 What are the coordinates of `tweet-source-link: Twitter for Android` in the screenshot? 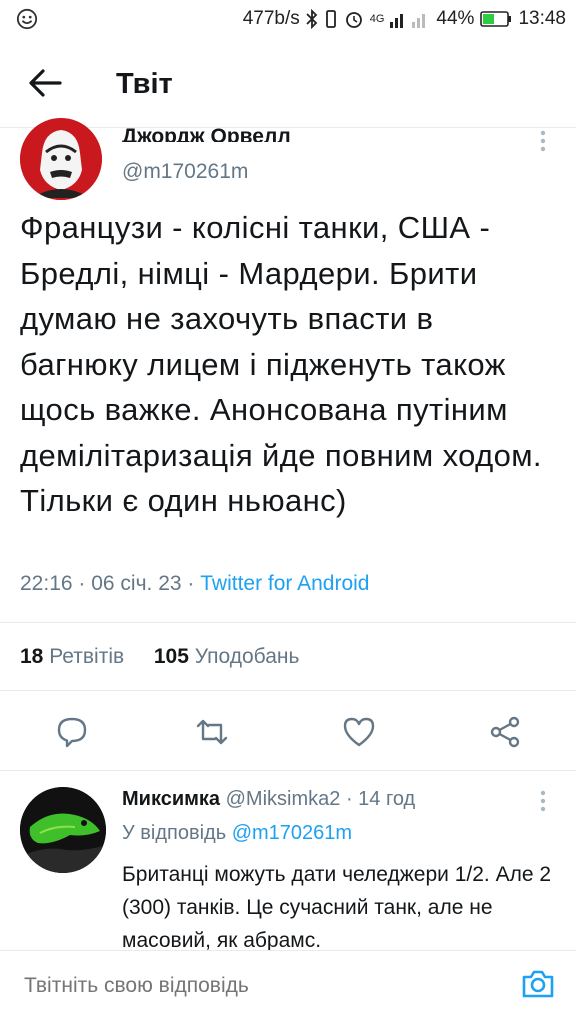 It's located at (284, 583).